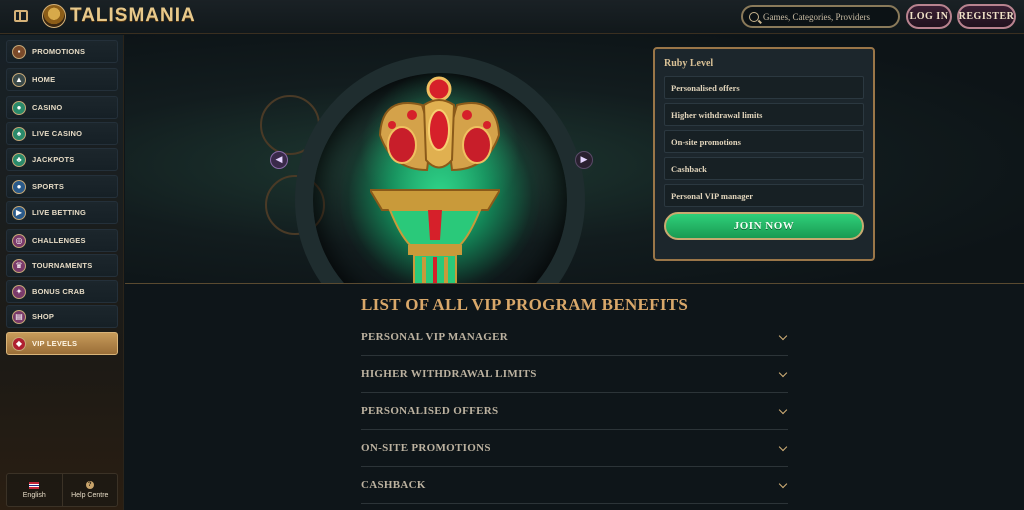  Describe the element at coordinates (34, 490) in the screenshot. I see `language-selector: English` at that location.